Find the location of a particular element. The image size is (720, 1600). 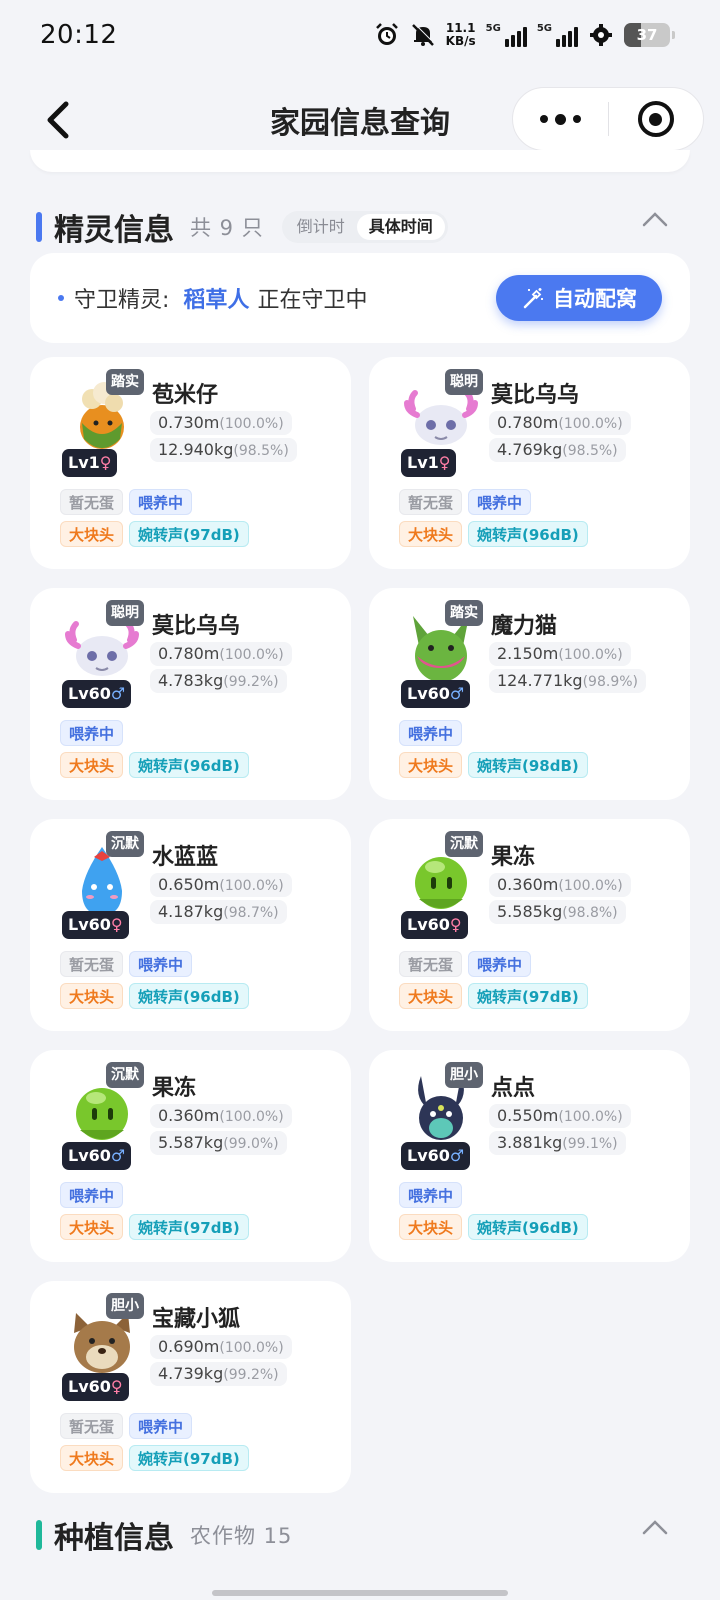

home-indicator is located at coordinates (360, 1593).